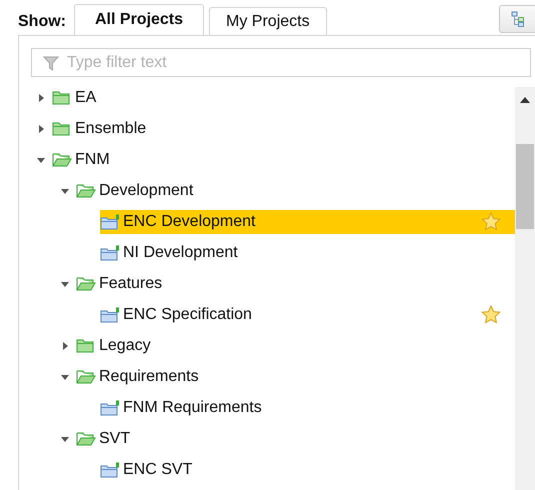  I want to click on tree-item-label: Legacy, so click(125, 345).